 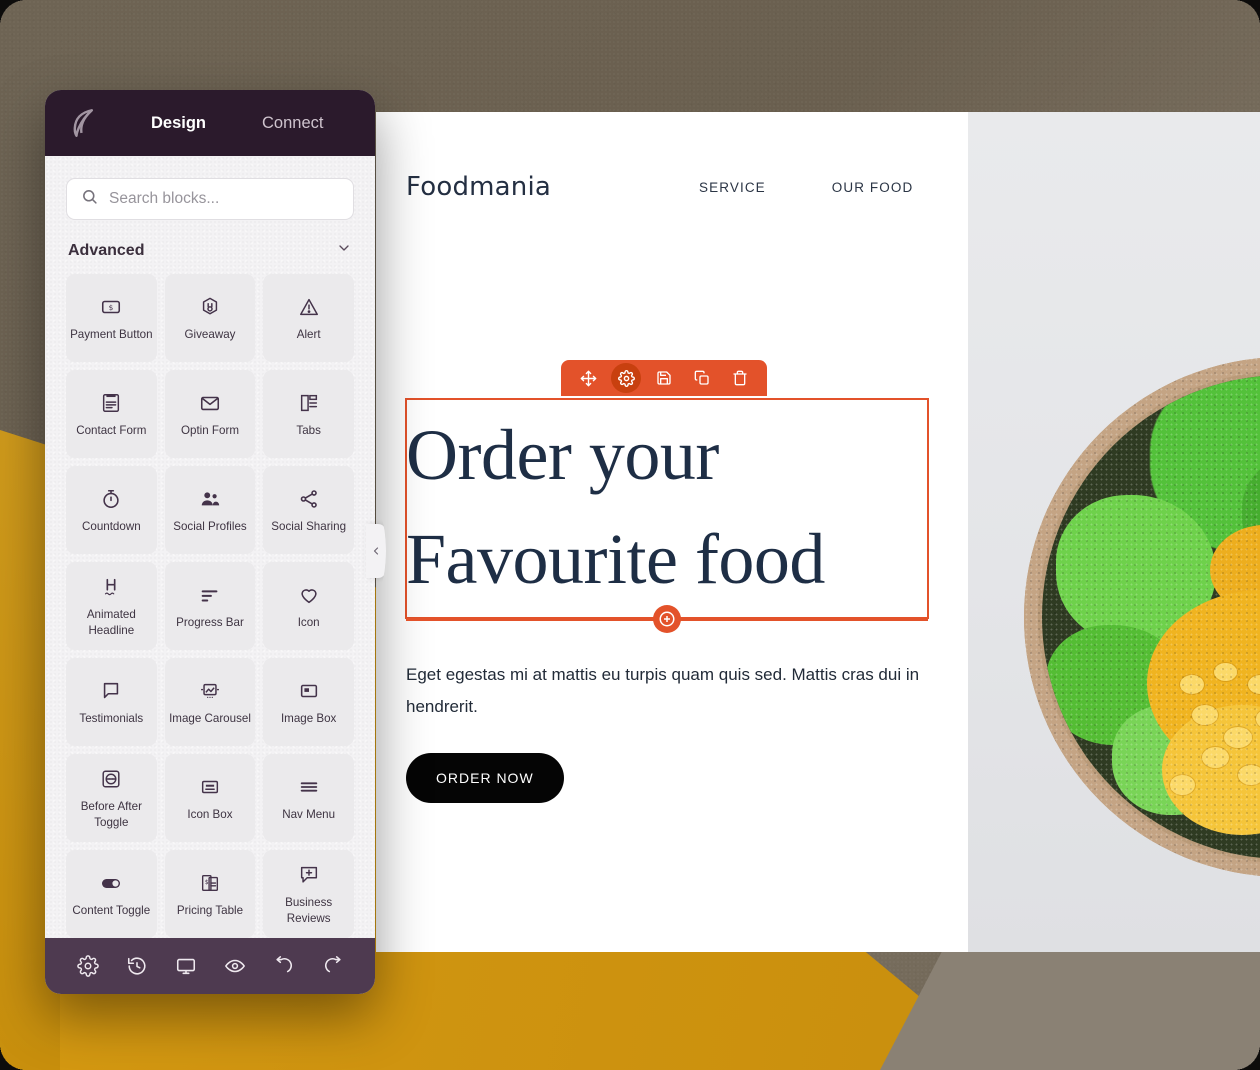 I want to click on nav-link-our-food: OUR FOOD, so click(x=873, y=187).